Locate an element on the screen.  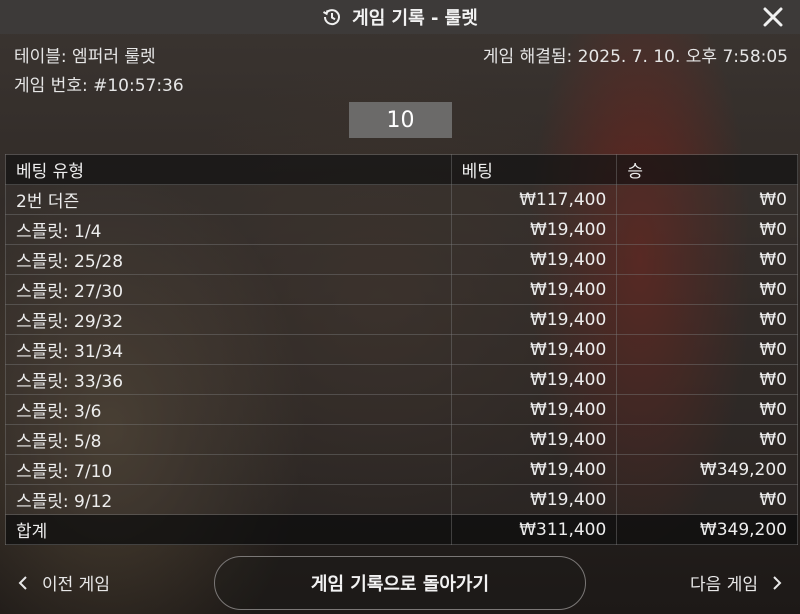
header-title-group: 게임 기록 - 룰렛 is located at coordinates (400, 17).